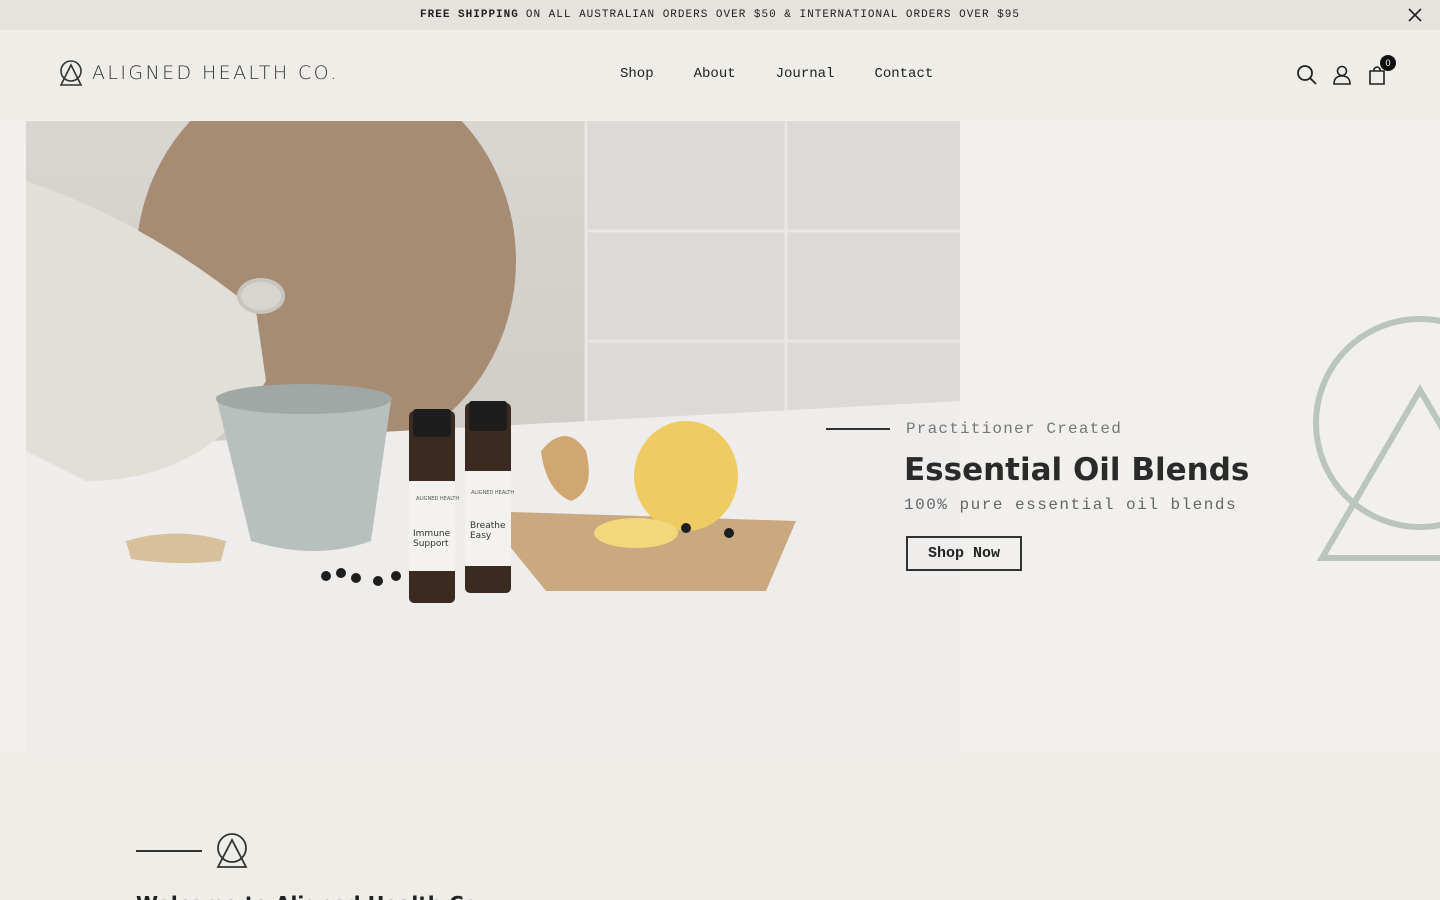 The height and width of the screenshot is (900, 1440). Describe the element at coordinates (1071, 505) in the screenshot. I see `hero-subtitle: 100% pure essential oil blends` at that location.